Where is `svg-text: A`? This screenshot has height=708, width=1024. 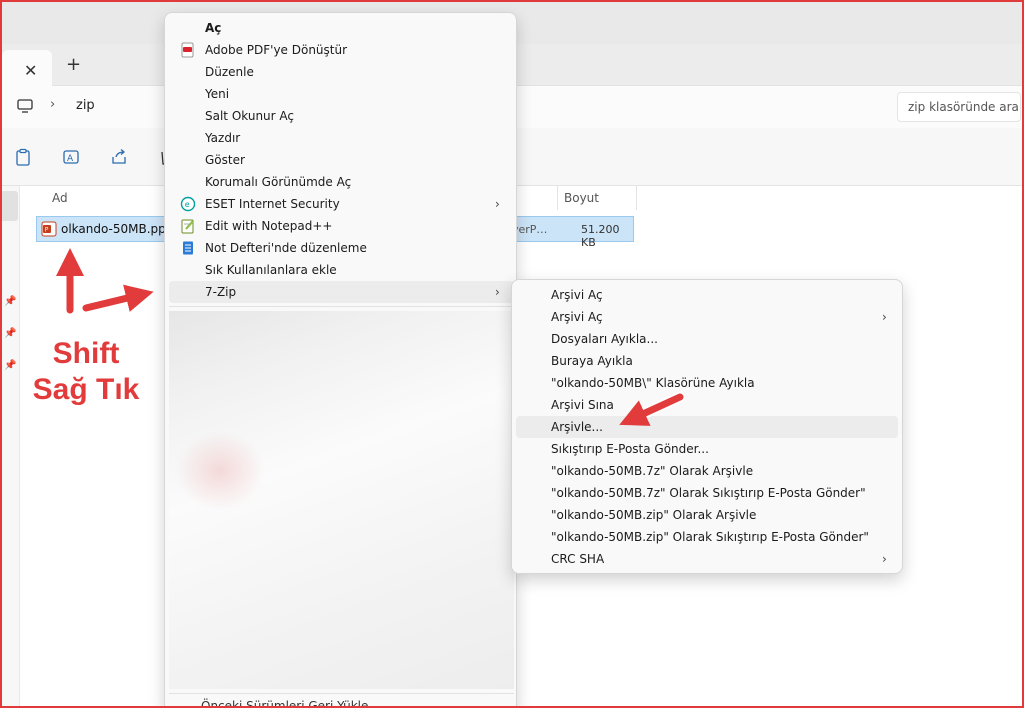
svg-text: A is located at coordinates (70, 159).